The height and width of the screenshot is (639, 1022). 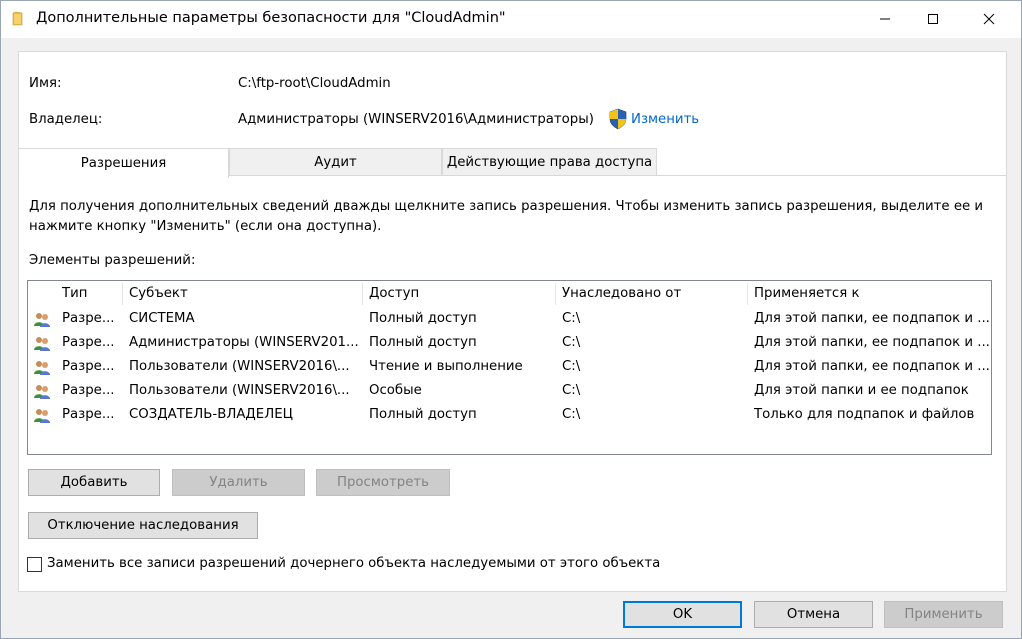 I want to click on change-owner-link-text: Изменить, so click(x=665, y=119).